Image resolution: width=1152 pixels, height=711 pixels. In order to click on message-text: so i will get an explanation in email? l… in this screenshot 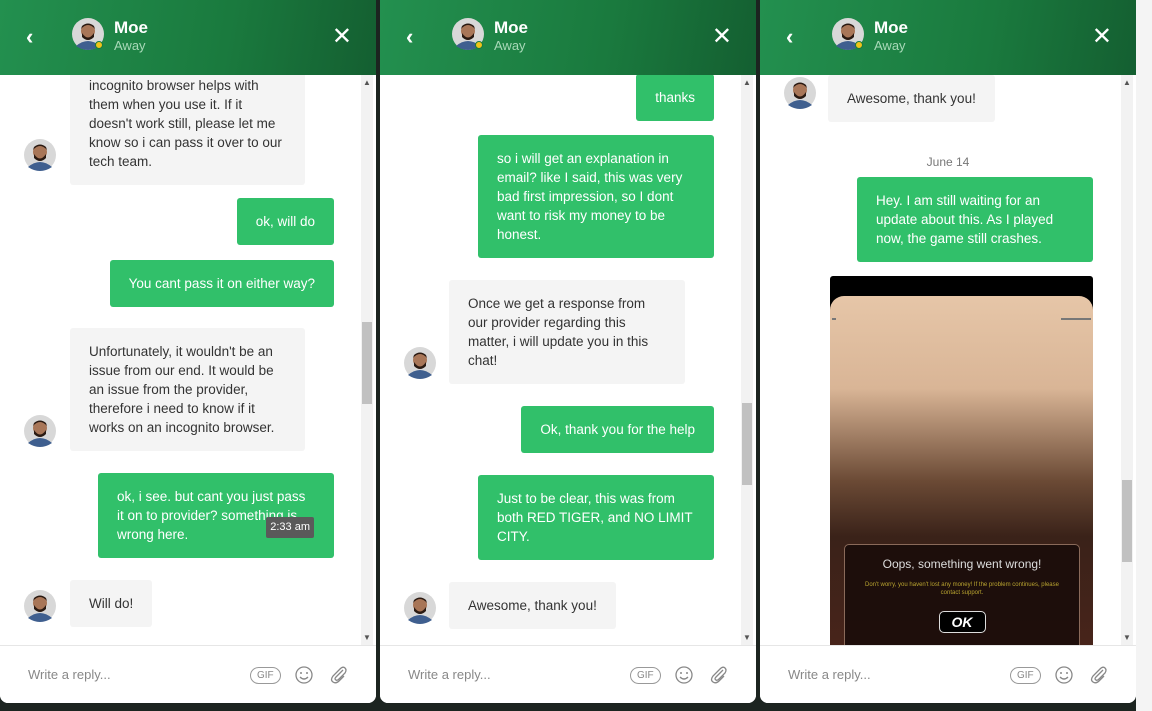, I will do `click(590, 196)`.